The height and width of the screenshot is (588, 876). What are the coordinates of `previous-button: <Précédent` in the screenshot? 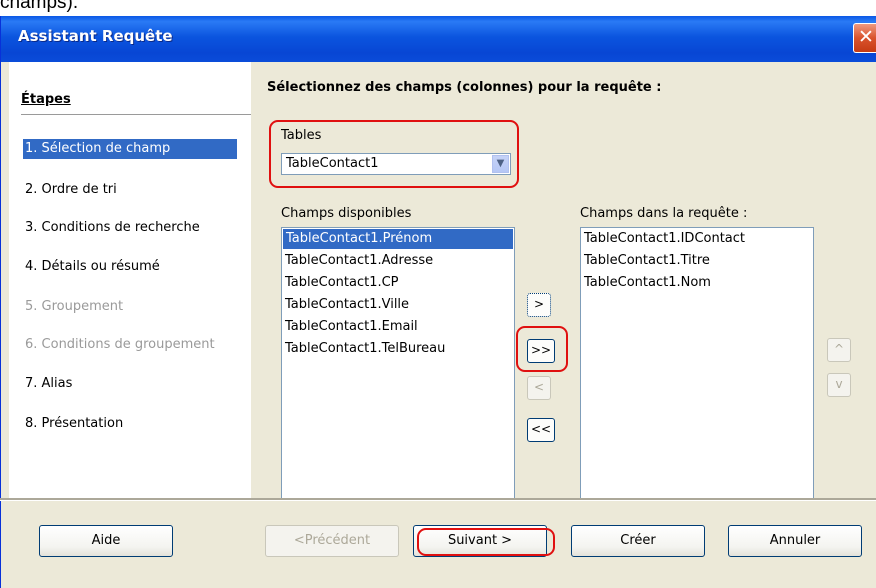 It's located at (332, 541).